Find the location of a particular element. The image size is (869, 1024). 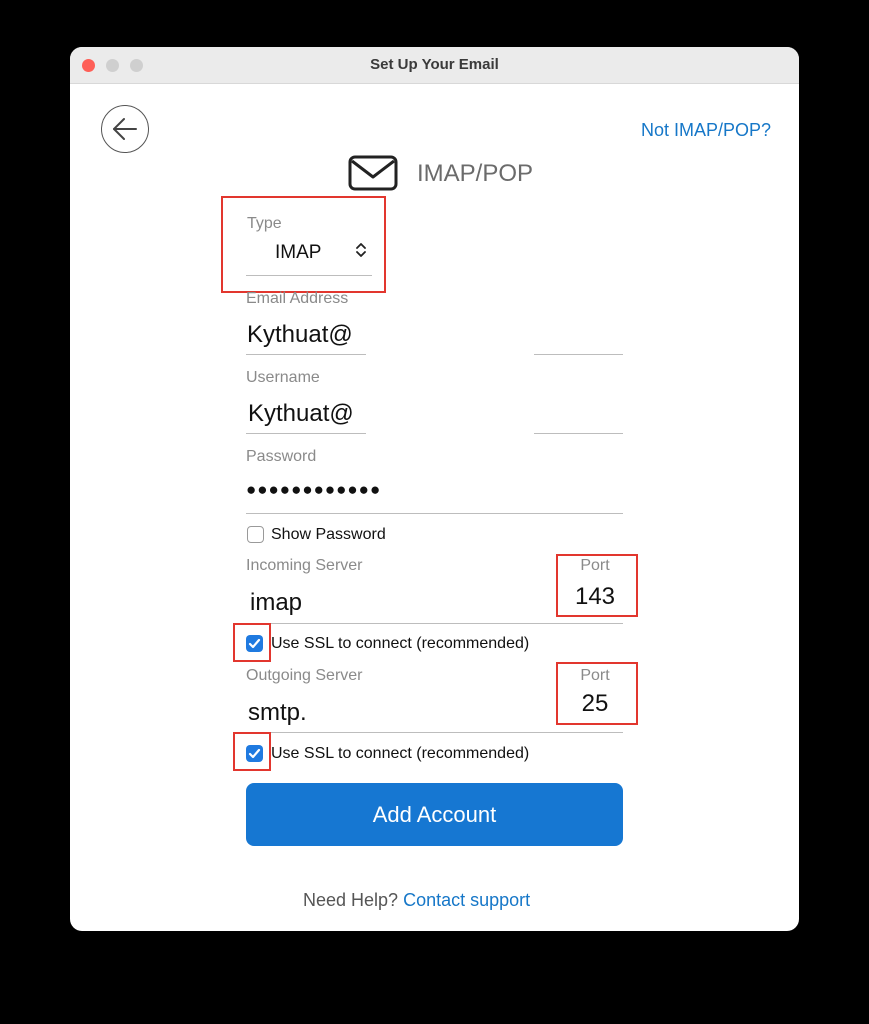

outgoing-port-highlight-box is located at coordinates (597, 693).